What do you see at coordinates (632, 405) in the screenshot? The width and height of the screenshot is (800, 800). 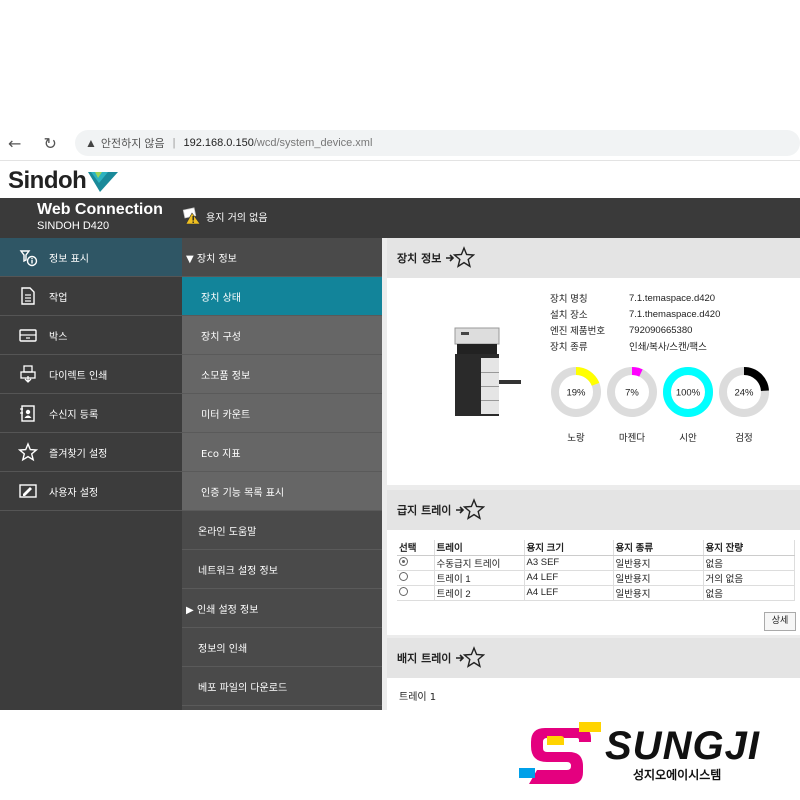 I see `toner-magenta: 7% 마젠다` at bounding box center [632, 405].